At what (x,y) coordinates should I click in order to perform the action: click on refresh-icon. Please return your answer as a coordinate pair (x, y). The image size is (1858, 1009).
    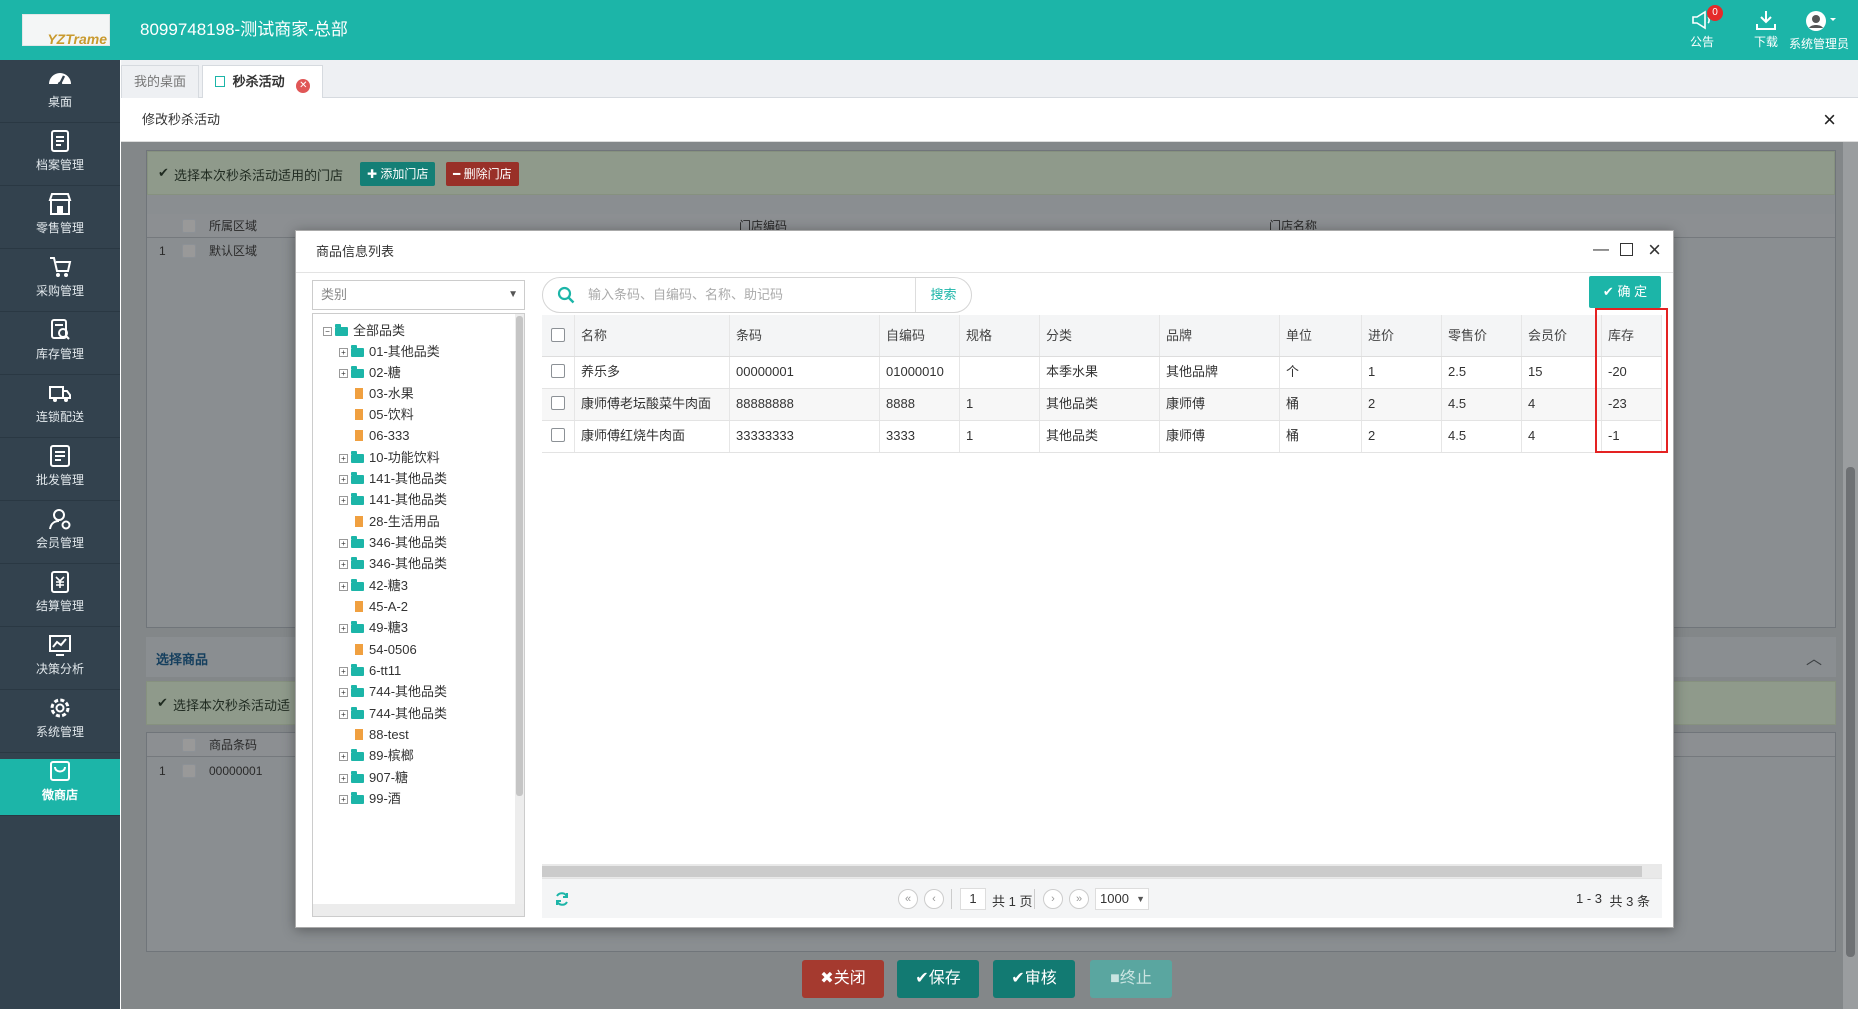
    Looking at the image, I should click on (562, 899).